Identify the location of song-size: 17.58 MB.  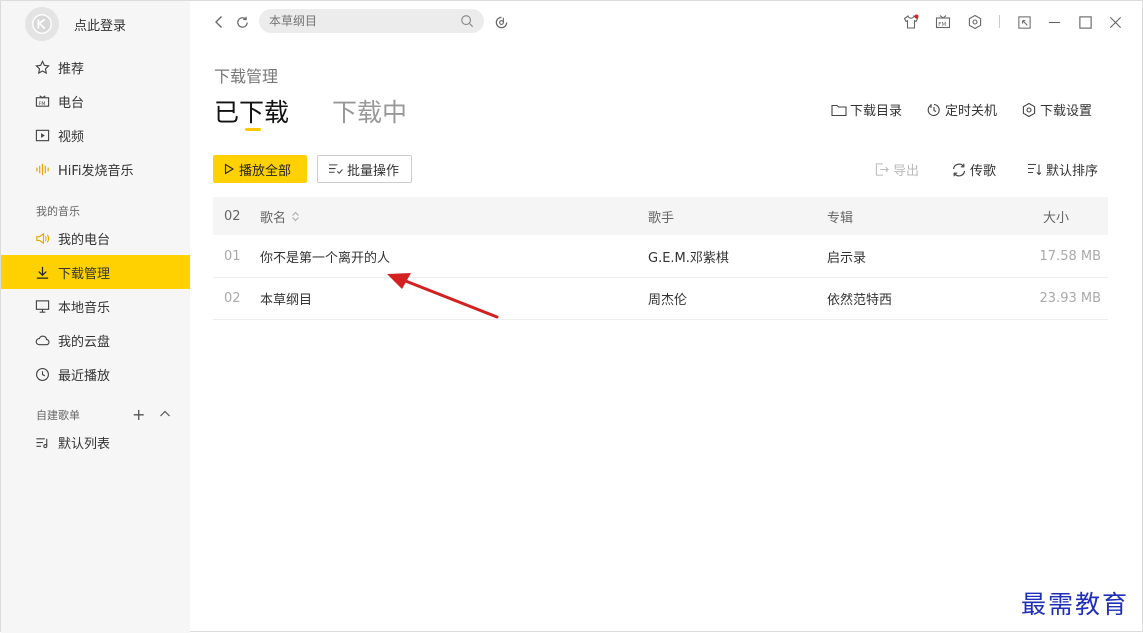
(1070, 256).